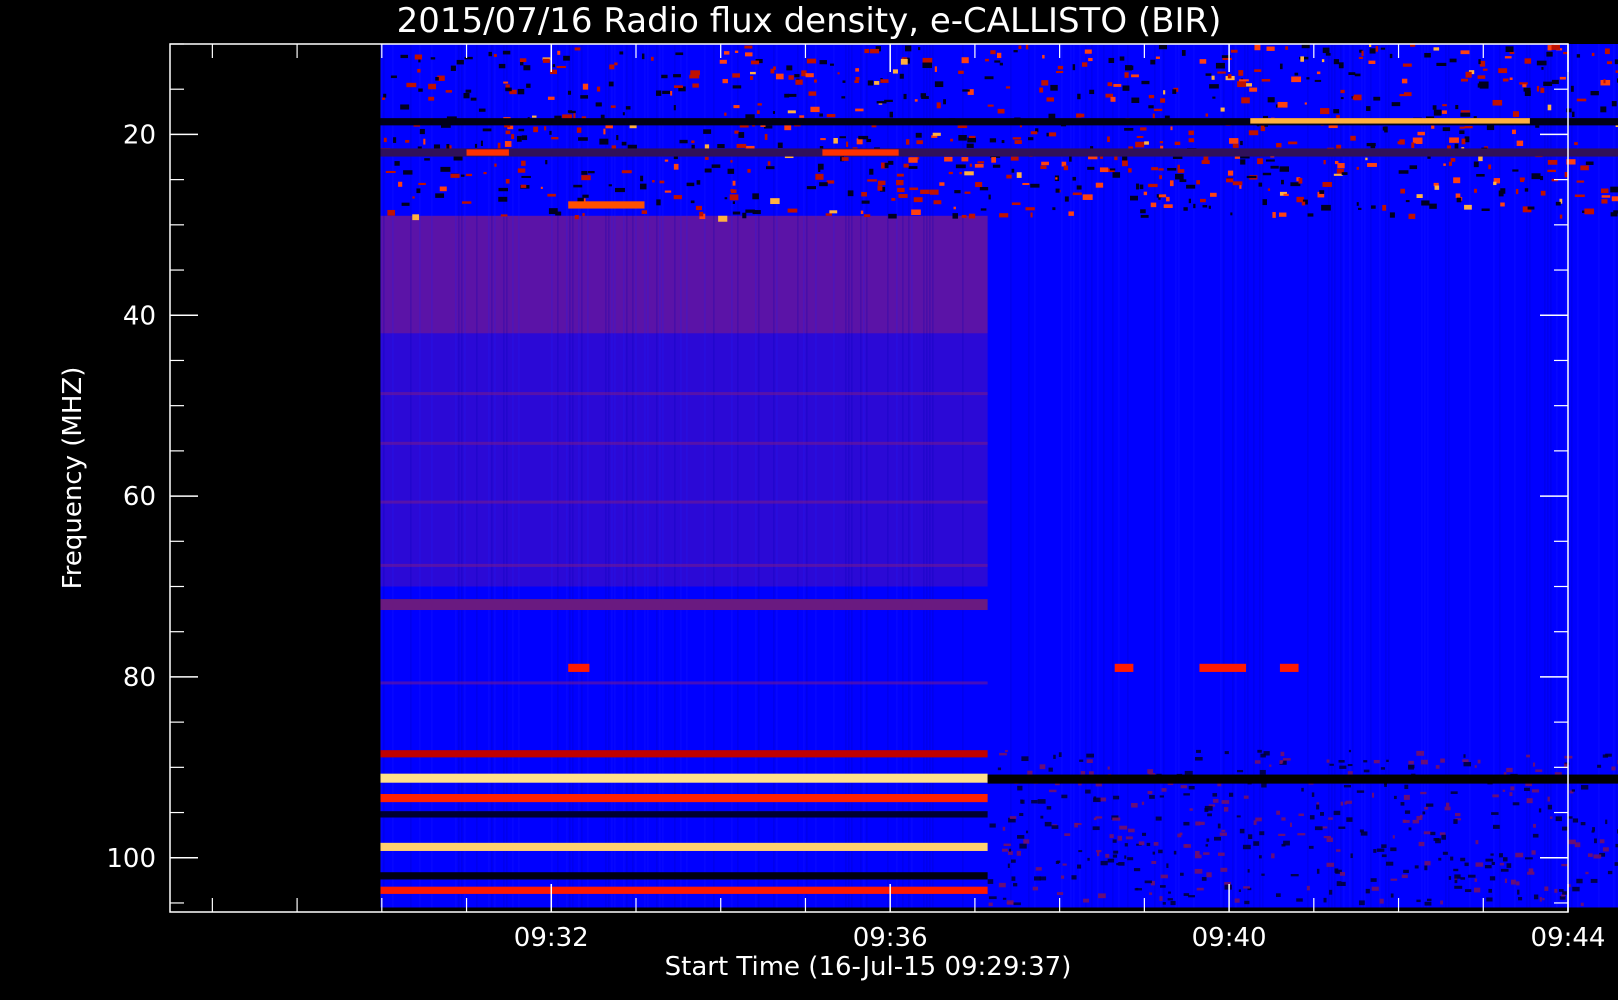 This screenshot has width=1618, height=1000. Describe the element at coordinates (684, 443) in the screenshot. I see `faint-band` at that location.